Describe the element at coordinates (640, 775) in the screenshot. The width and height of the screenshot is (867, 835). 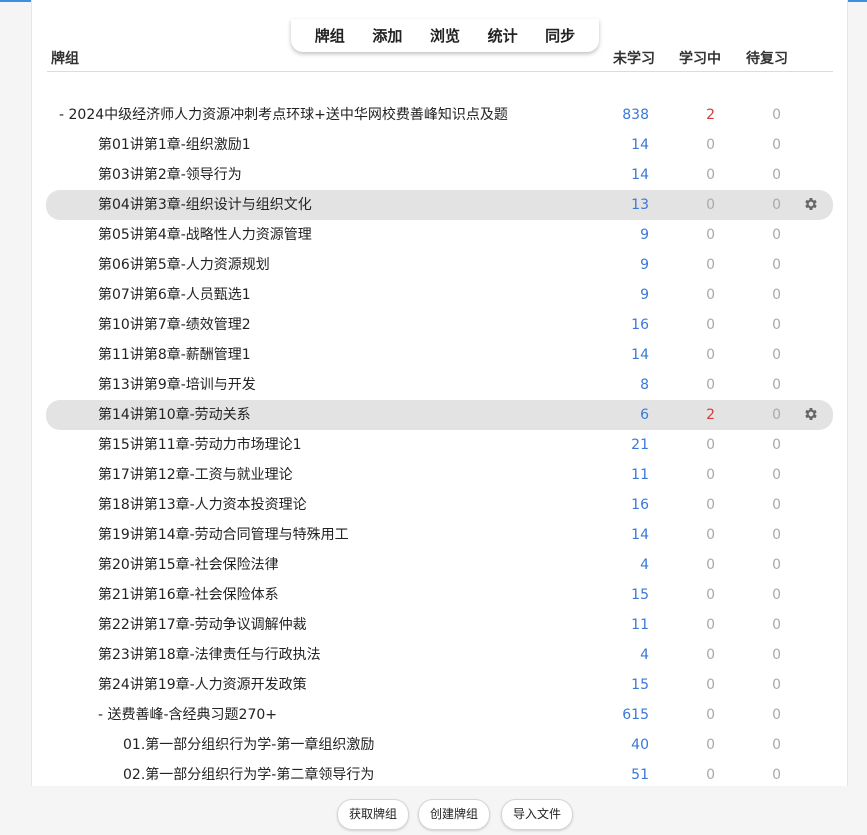
I see `new-count: 51` at that location.